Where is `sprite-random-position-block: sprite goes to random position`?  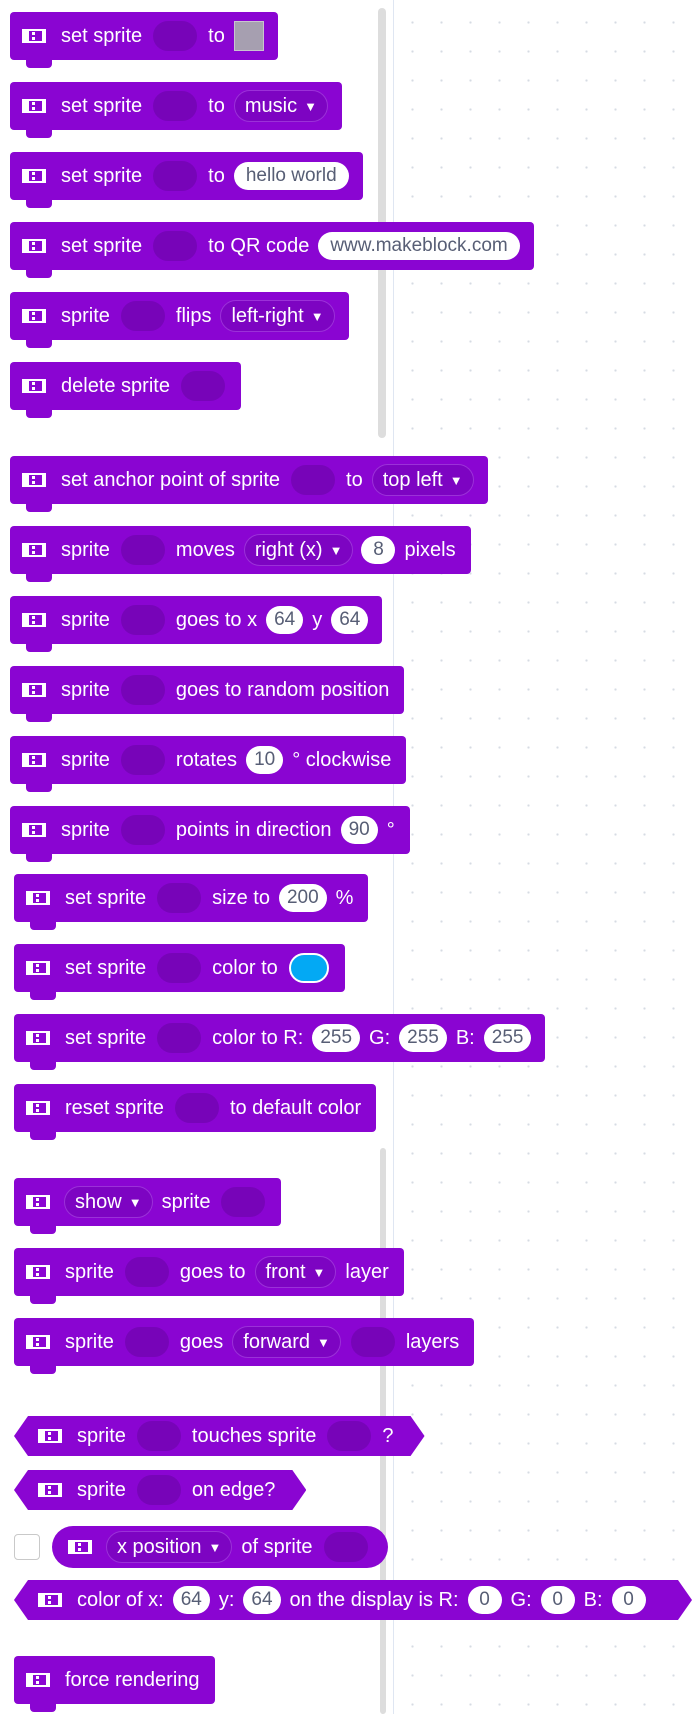 sprite-random-position-block: sprite goes to random position is located at coordinates (207, 694).